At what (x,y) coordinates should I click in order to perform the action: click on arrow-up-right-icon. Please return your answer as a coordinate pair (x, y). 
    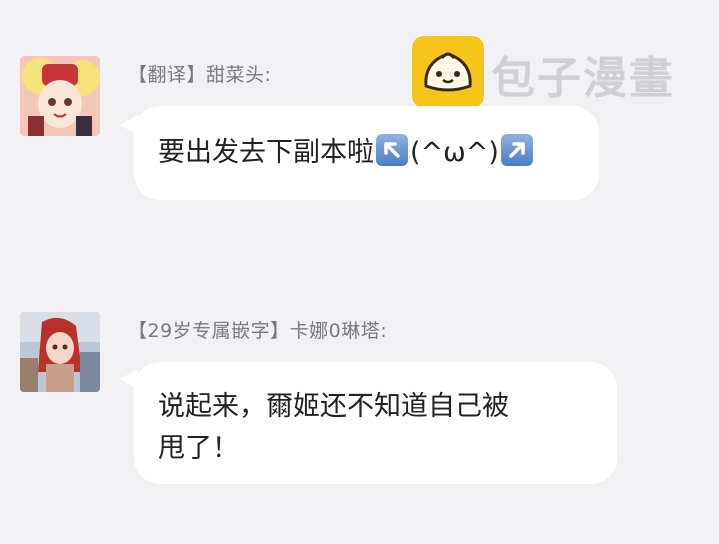
    Looking at the image, I should click on (516, 150).